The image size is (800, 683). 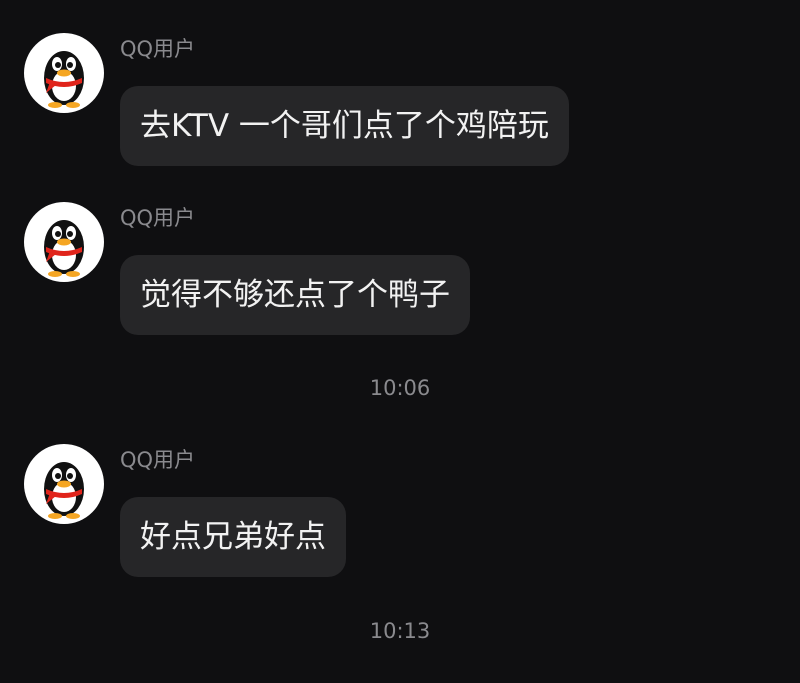 What do you see at coordinates (295, 295) in the screenshot?
I see `message-bubble: 觉得不够还点了个鸭子` at bounding box center [295, 295].